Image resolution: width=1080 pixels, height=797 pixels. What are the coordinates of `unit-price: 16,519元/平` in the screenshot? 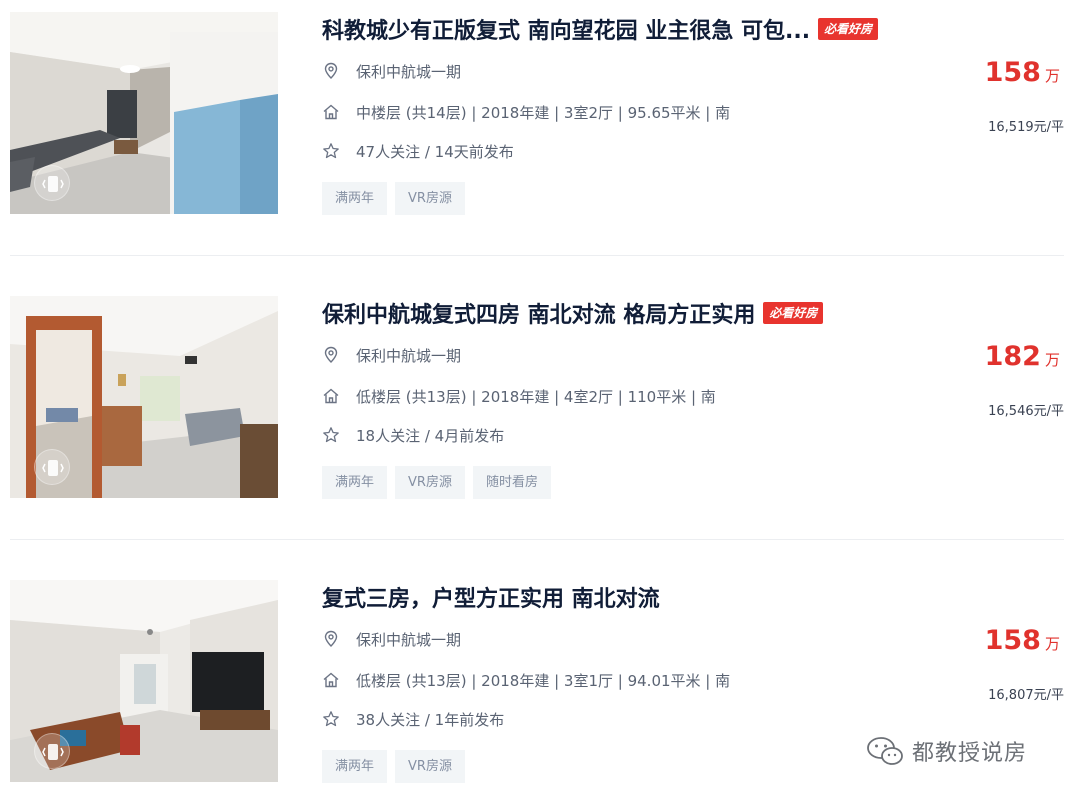 It's located at (1026, 127).